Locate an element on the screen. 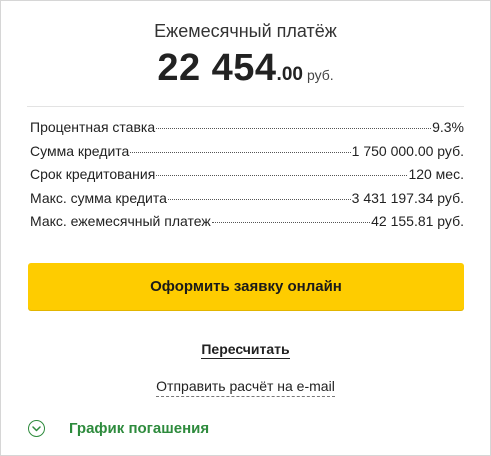 The height and width of the screenshot is (456, 491). detail-label: Срок кредитования is located at coordinates (93, 174).